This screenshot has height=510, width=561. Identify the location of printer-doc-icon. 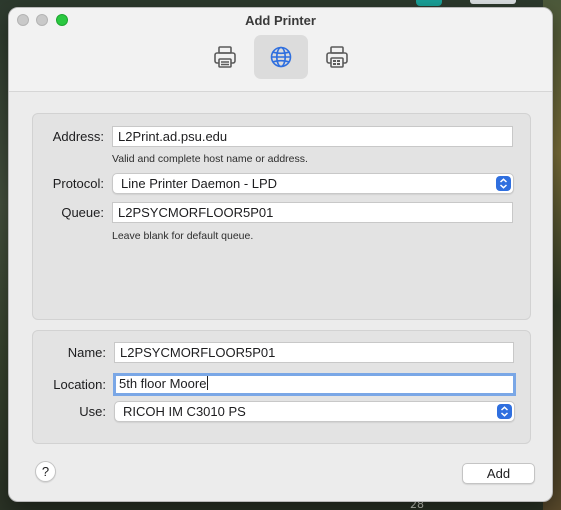
(337, 57).